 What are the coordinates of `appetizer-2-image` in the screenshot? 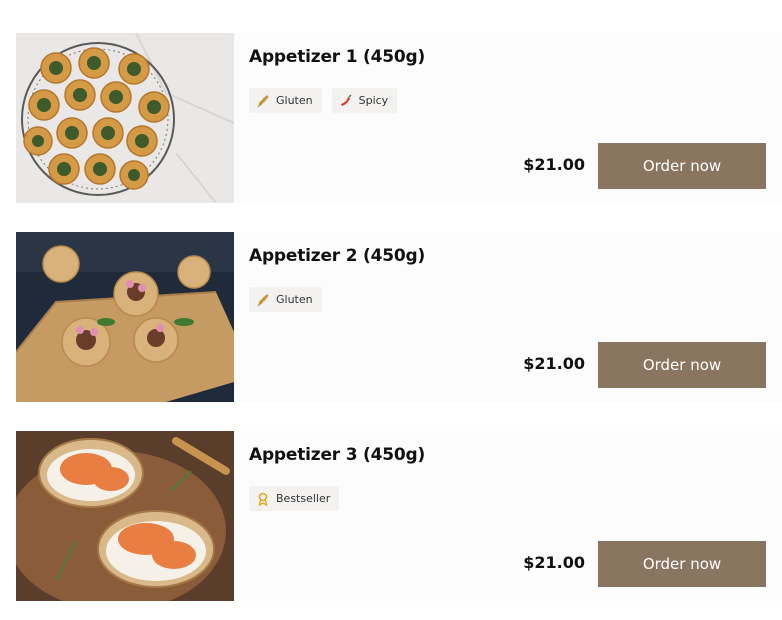 It's located at (125, 317).